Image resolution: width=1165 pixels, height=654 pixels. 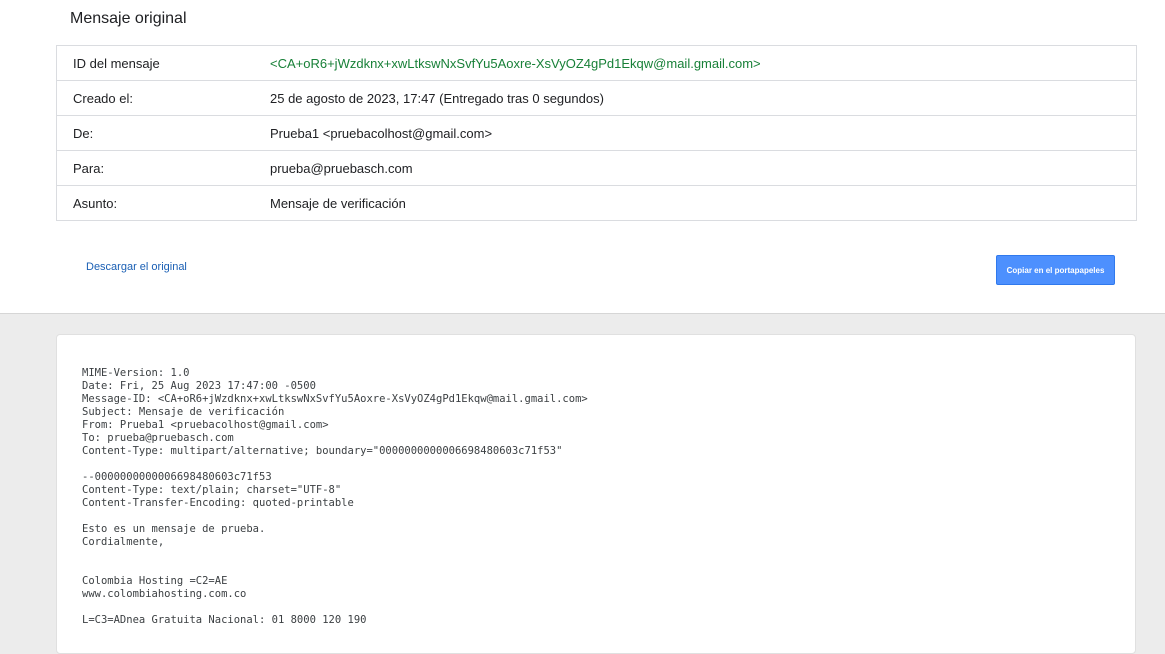 I want to click on meta-label: Para:, so click(x=89, y=168).